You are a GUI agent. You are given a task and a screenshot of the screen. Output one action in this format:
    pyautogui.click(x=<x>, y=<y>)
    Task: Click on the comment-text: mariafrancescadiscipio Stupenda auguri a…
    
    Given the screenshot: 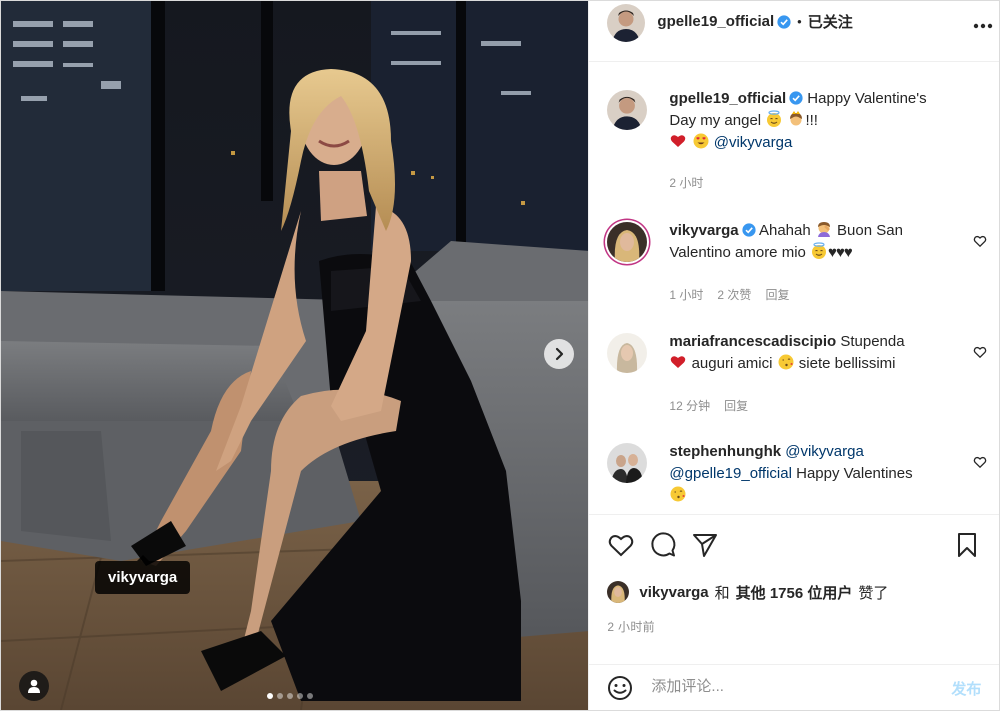 What is the action you would take?
    pyautogui.click(x=814, y=353)
    